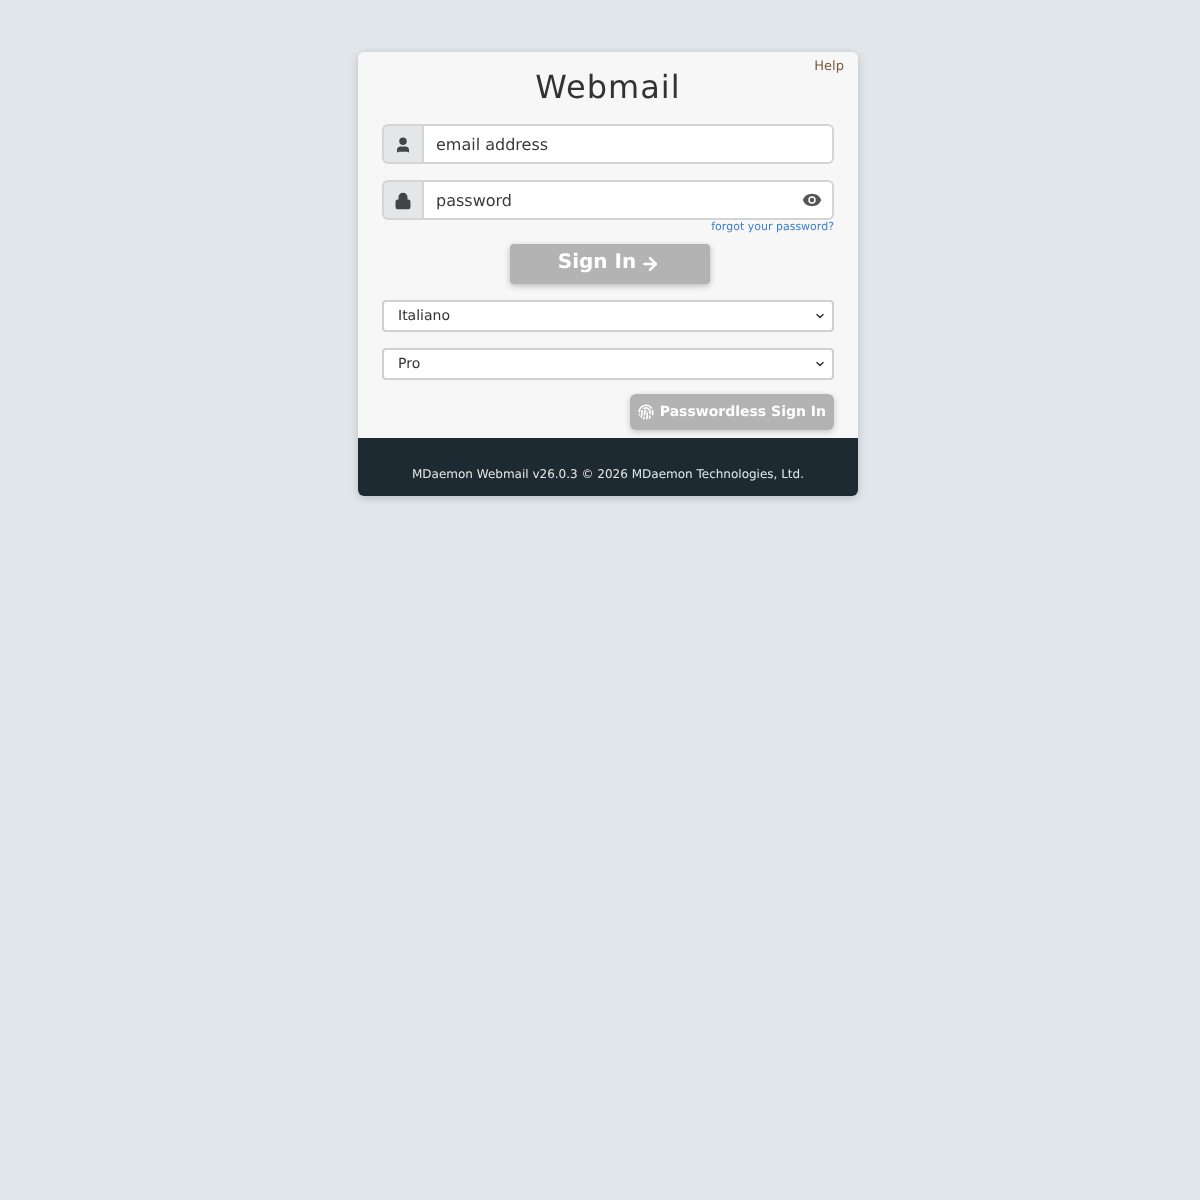  I want to click on arrow-right-icon, so click(650, 264).